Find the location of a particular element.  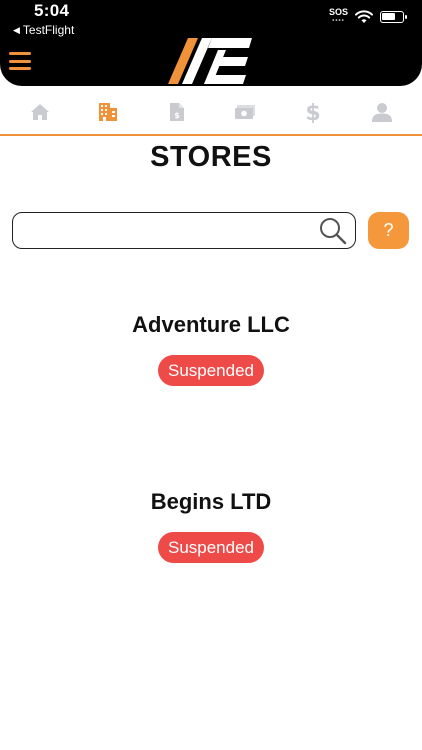

back-to-app-link: ◀ TestFlight is located at coordinates (43, 30).